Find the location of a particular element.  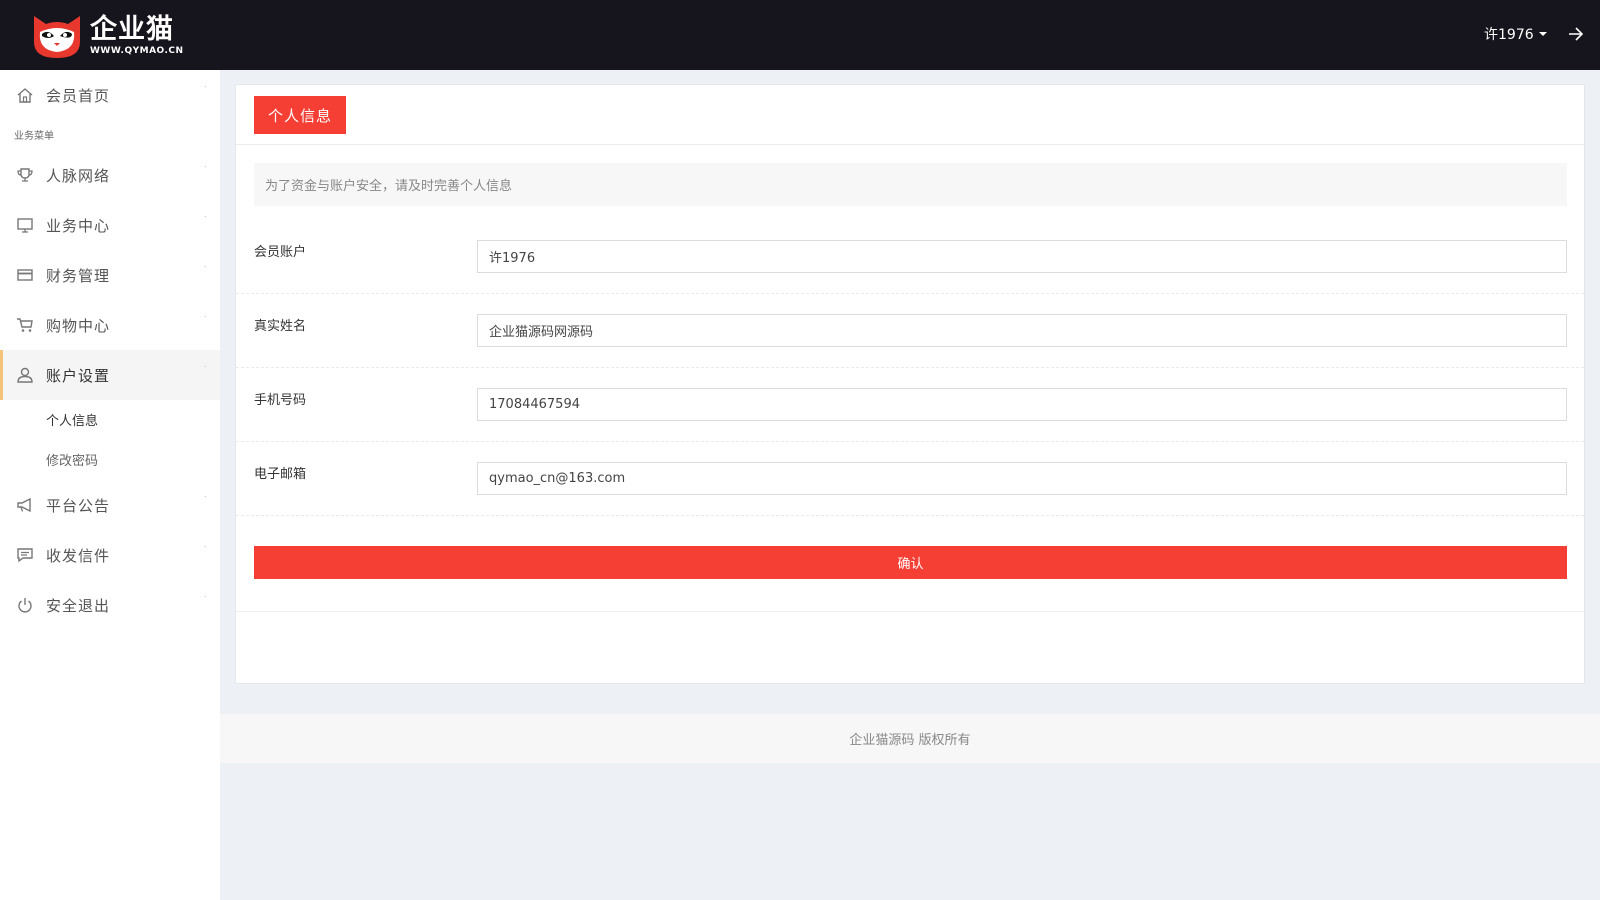

phone-input is located at coordinates (1022, 404).